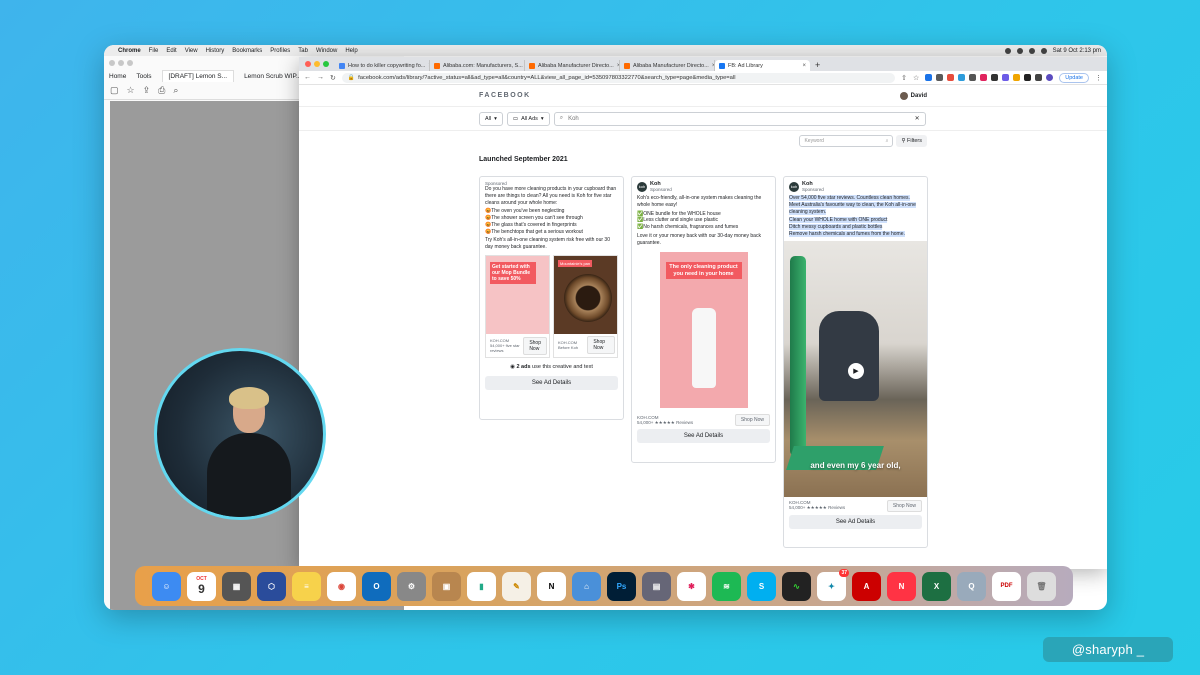 Image resolution: width=1200 pixels, height=675 pixels. What do you see at coordinates (247, 51) in the screenshot?
I see `menubar-item-bookmarks: Bookmarks` at bounding box center [247, 51].